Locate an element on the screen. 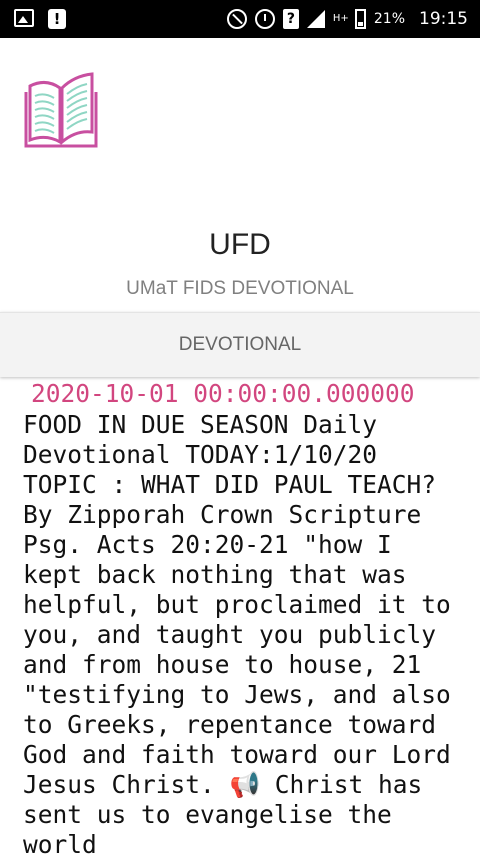 The width and height of the screenshot is (480, 860). tab-bar: DEVOTIONAL is located at coordinates (240, 344).